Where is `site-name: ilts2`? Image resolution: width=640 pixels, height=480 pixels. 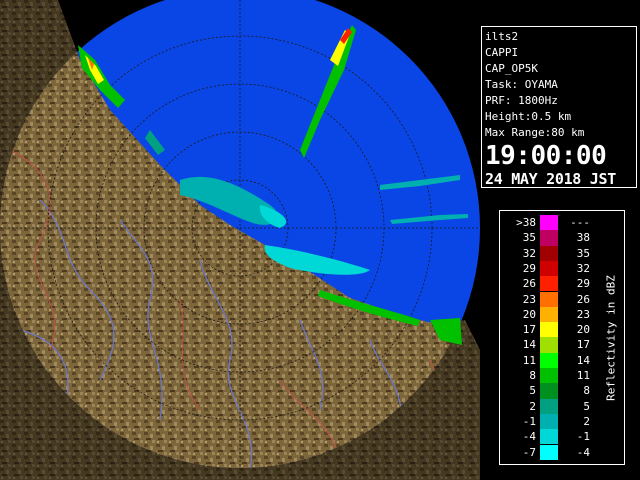 site-name: ilts2 is located at coordinates (502, 36).